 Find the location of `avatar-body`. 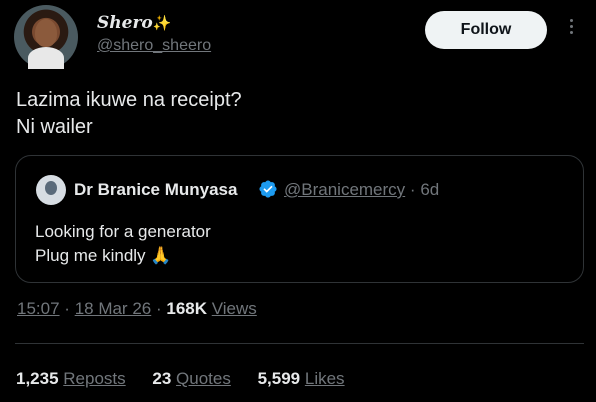

avatar-body is located at coordinates (46, 58).